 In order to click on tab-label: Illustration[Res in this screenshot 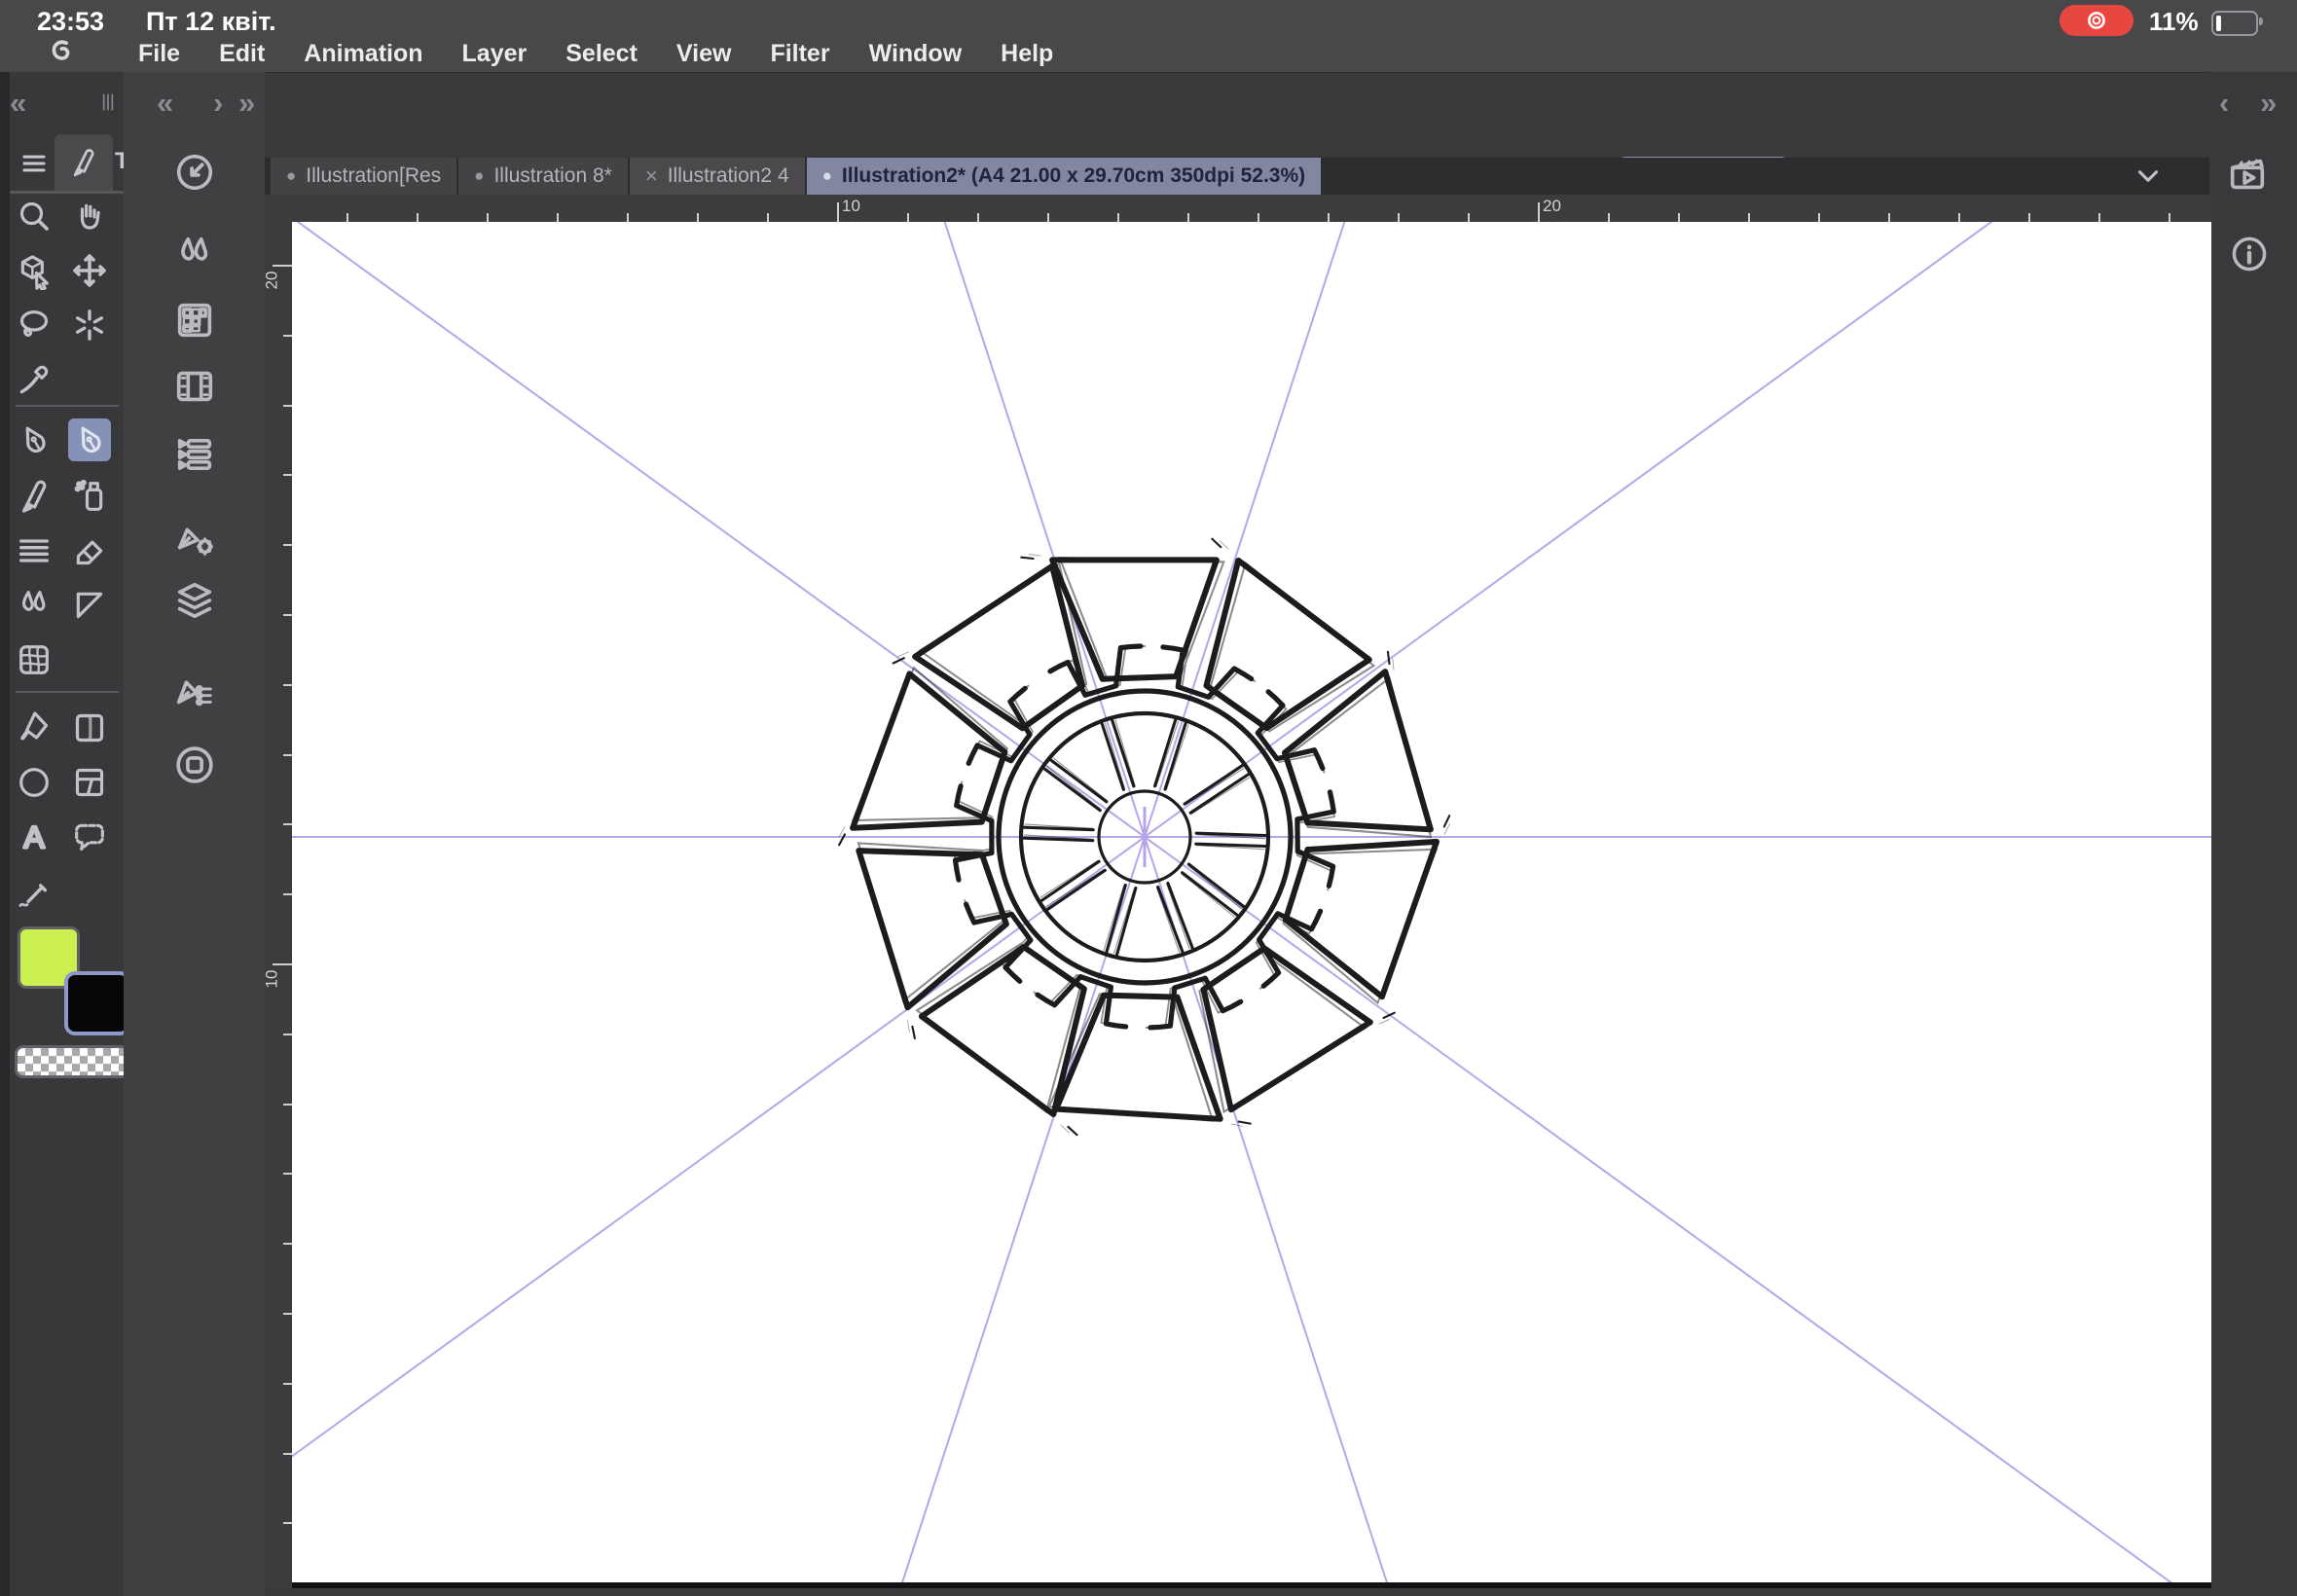, I will do `click(374, 176)`.